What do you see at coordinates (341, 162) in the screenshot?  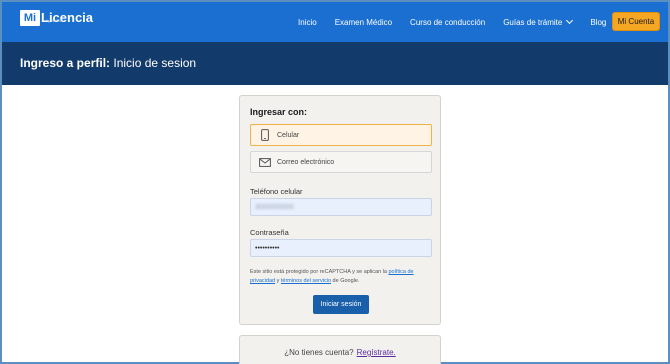 I see `login-option-correo: Correo electrónico` at bounding box center [341, 162].